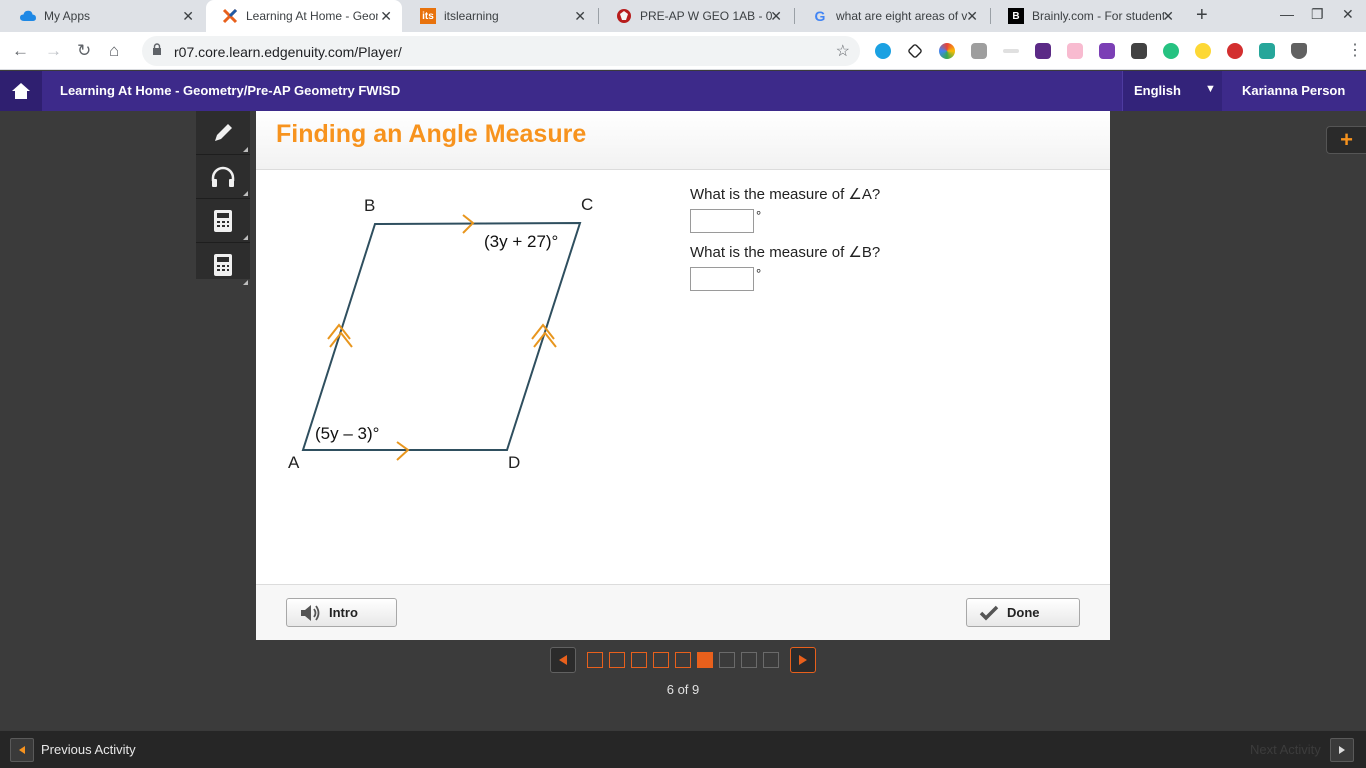  I want to click on corner-indicator, so click(245, 282).